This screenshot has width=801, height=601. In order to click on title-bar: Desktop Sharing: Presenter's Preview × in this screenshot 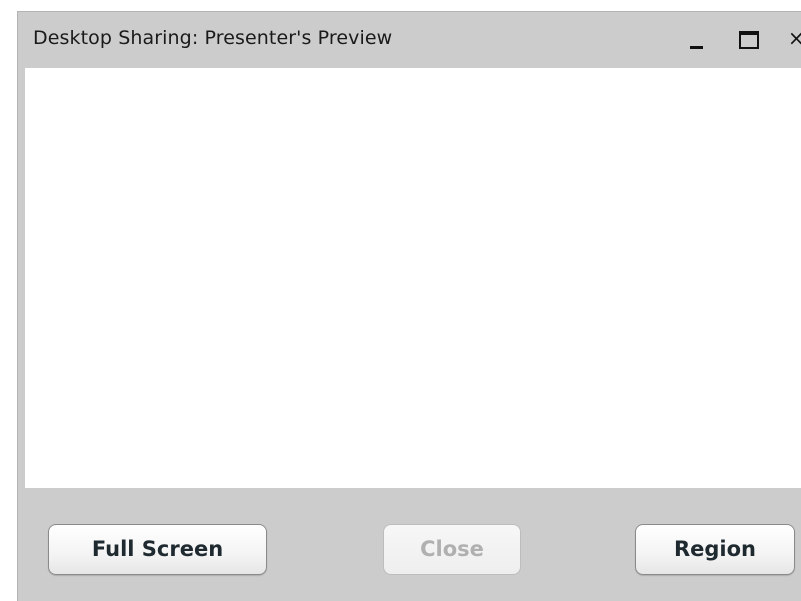, I will do `click(409, 39)`.